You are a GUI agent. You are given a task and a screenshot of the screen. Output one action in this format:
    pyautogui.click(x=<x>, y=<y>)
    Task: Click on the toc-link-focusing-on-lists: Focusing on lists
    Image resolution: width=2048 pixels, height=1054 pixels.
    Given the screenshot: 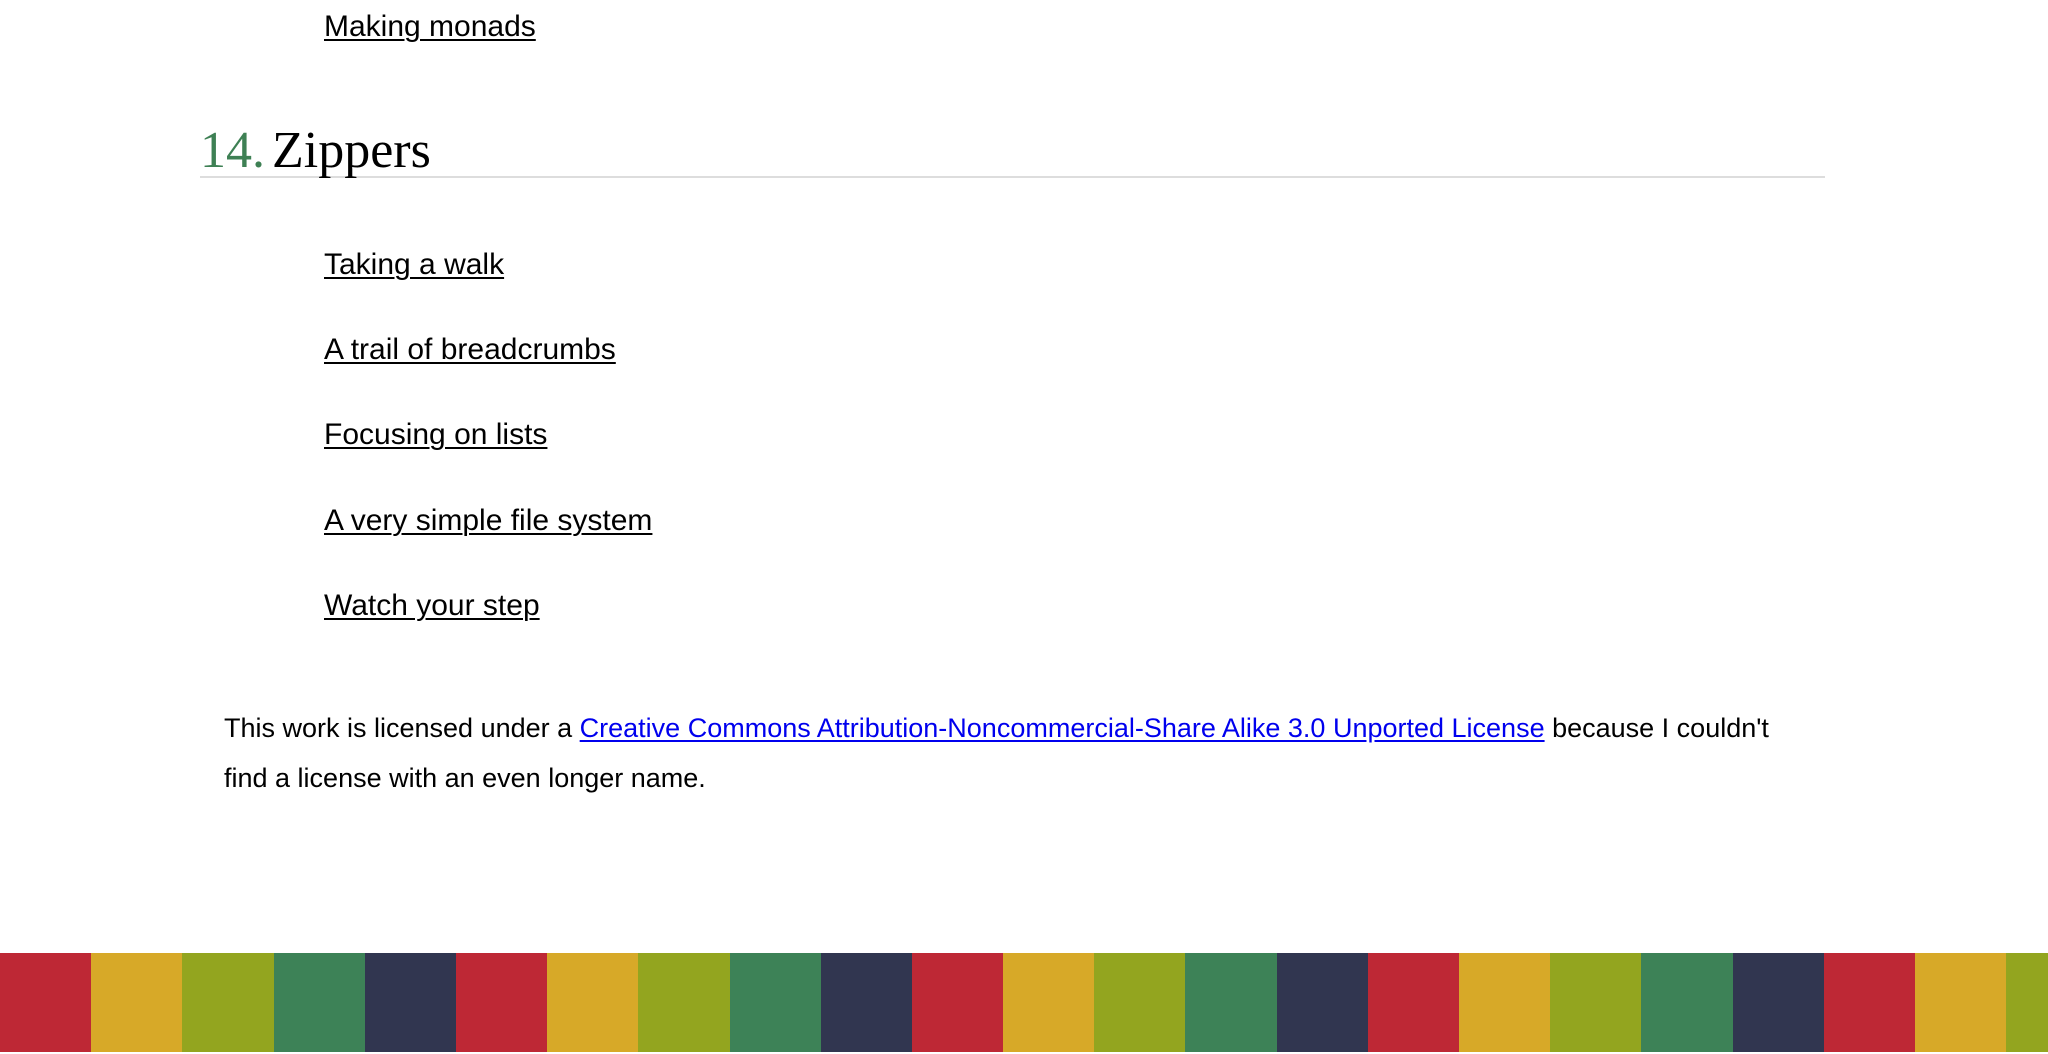 What is the action you would take?
    pyautogui.click(x=435, y=435)
    